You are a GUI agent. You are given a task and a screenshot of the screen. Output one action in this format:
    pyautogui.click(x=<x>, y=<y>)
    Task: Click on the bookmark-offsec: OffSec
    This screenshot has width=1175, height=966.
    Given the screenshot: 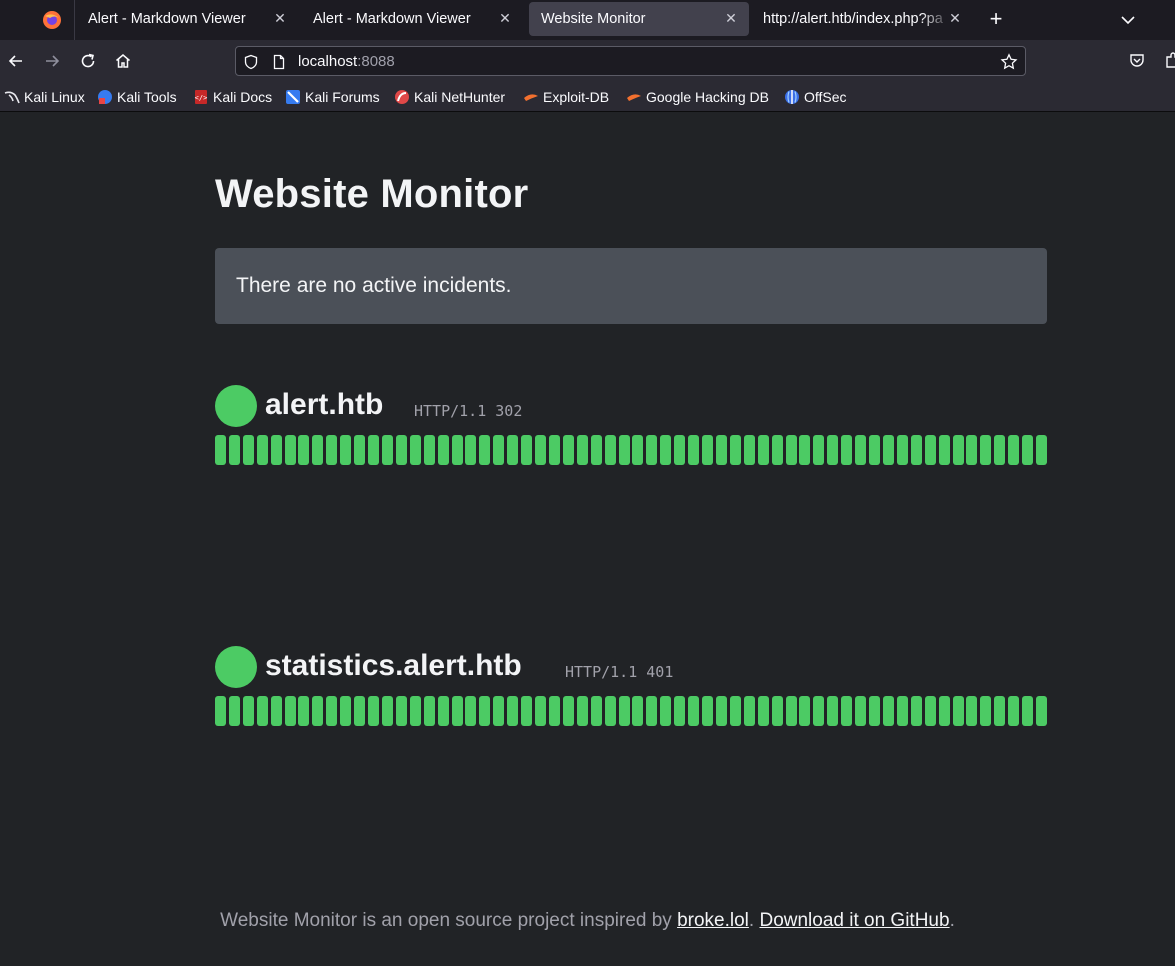 What is the action you would take?
    pyautogui.click(x=815, y=97)
    